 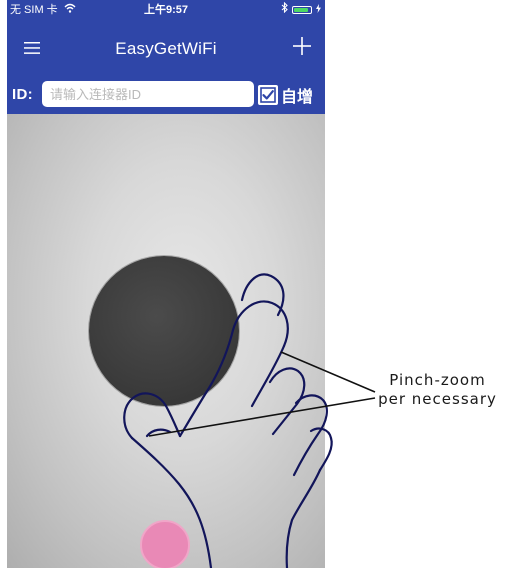 I want to click on status-bar: 无 SIM 卡 上午9:57, so click(x=166, y=10).